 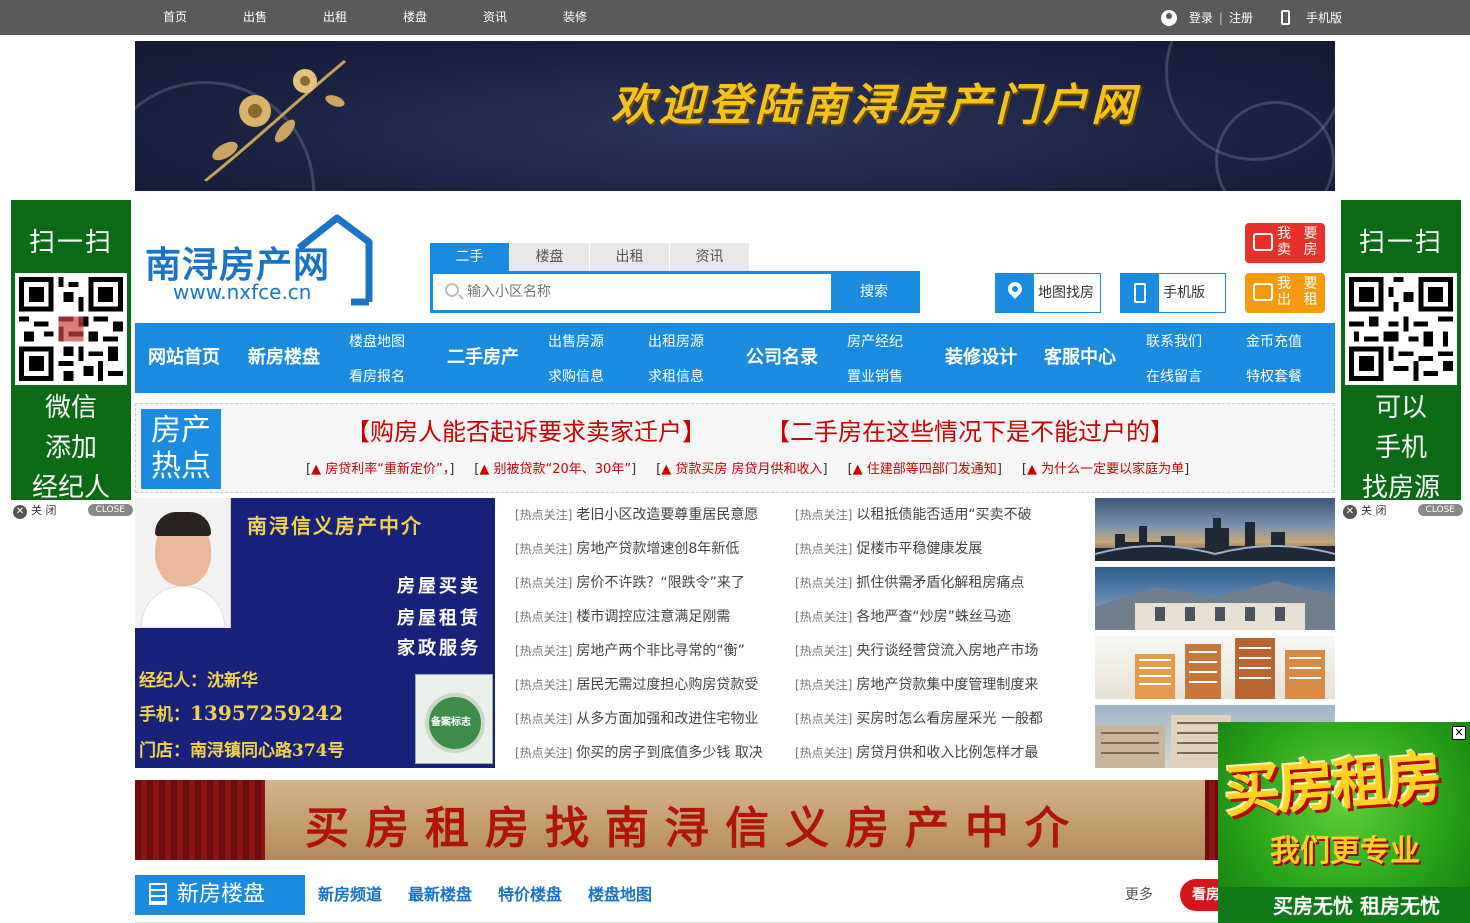 What do you see at coordinates (782, 358) in the screenshot?
I see `nav-company: 公司名录` at bounding box center [782, 358].